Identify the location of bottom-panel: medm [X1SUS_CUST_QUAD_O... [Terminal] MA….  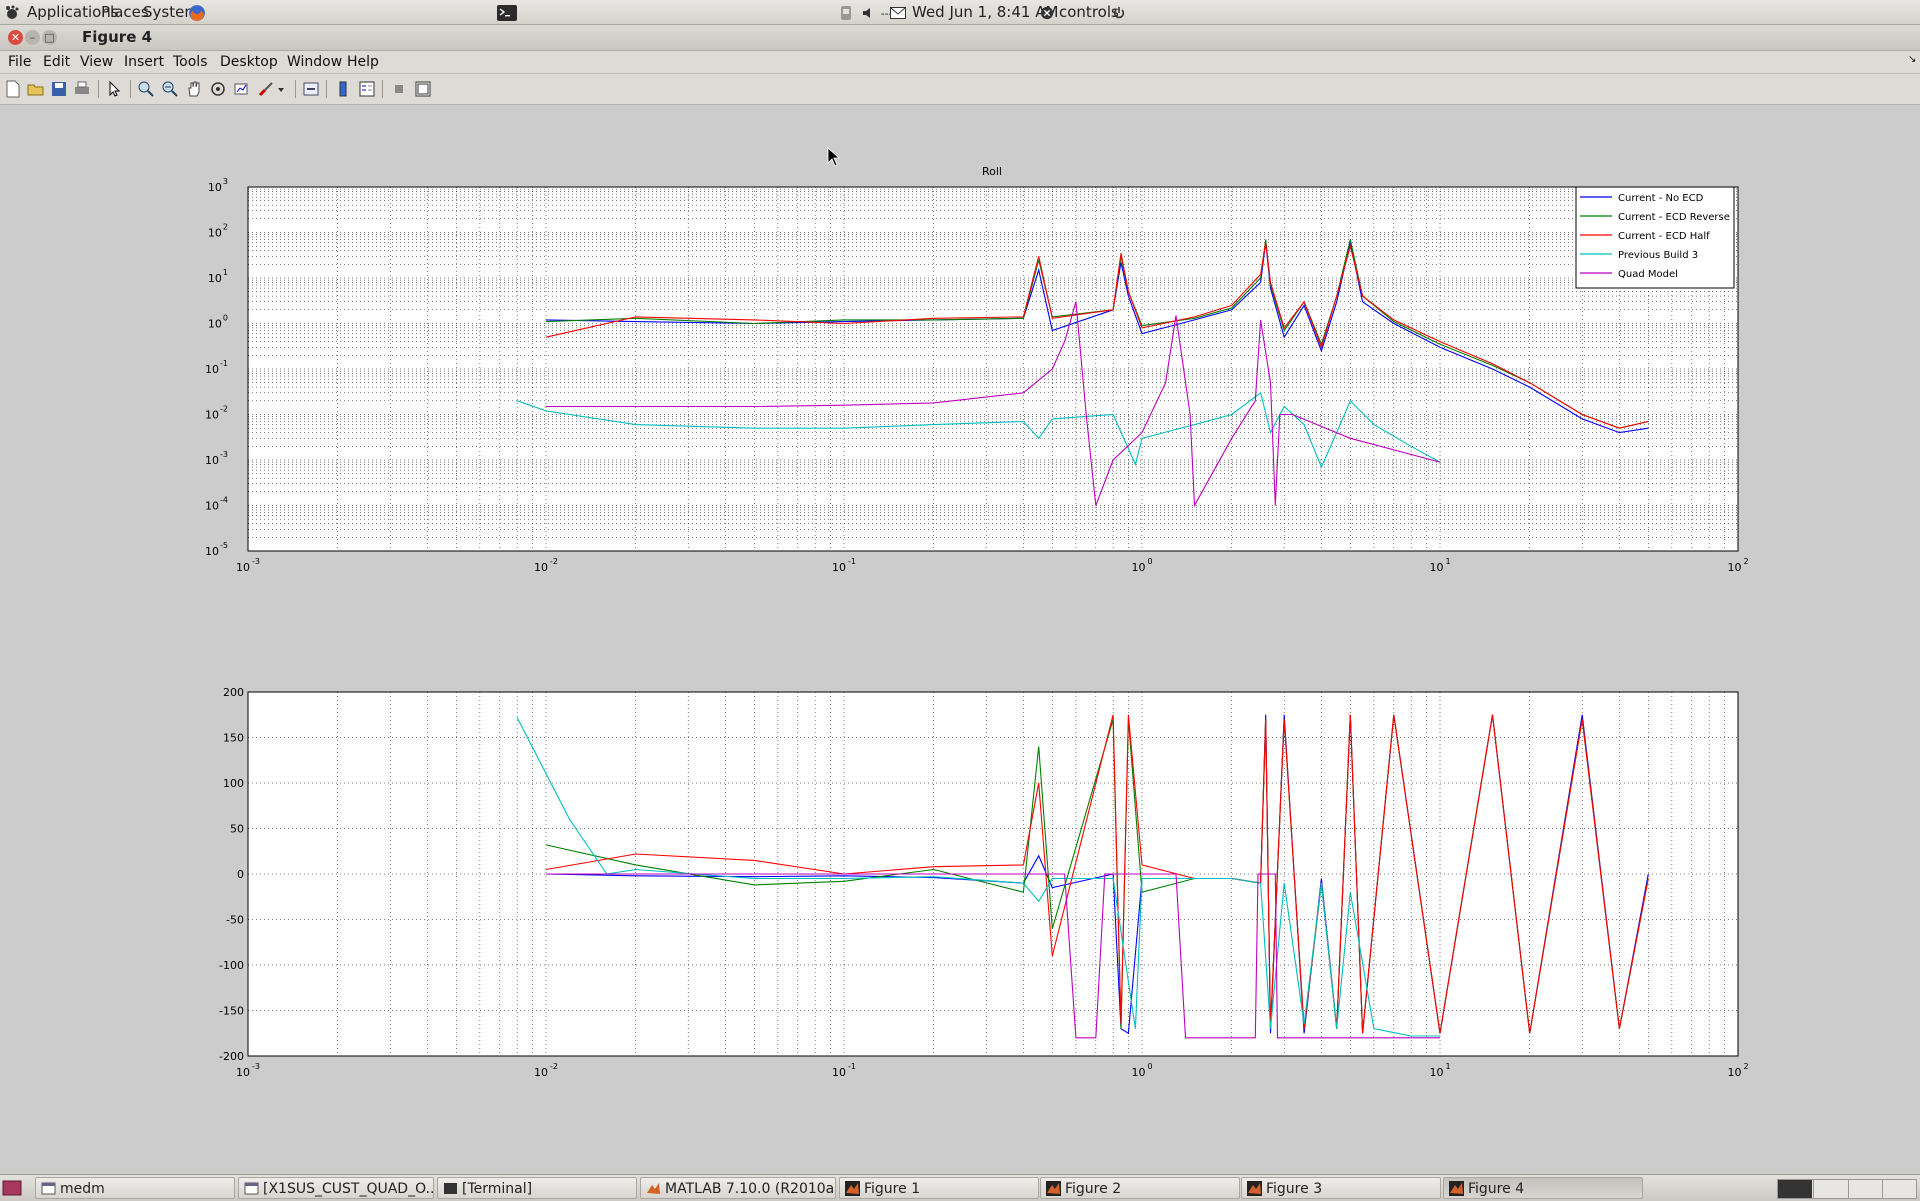
(960, 1187).